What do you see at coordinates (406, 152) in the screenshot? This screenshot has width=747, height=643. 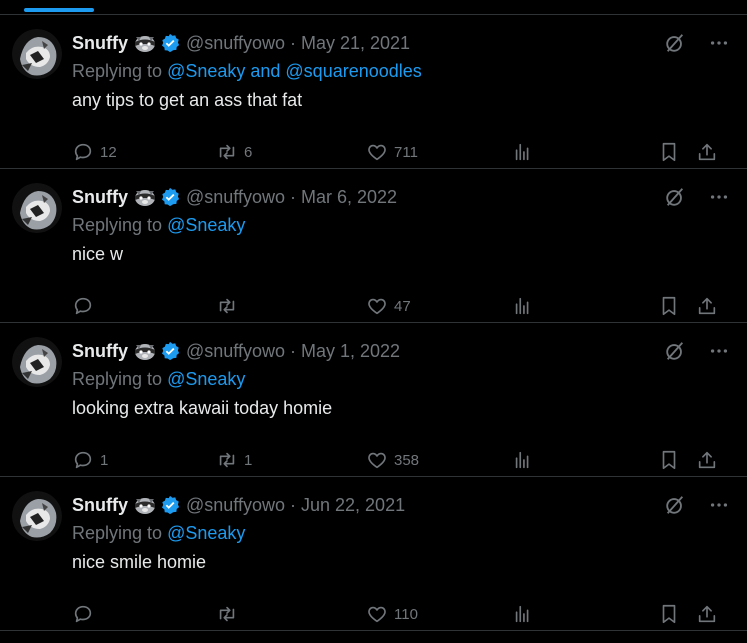 I see `like-count: 711` at bounding box center [406, 152].